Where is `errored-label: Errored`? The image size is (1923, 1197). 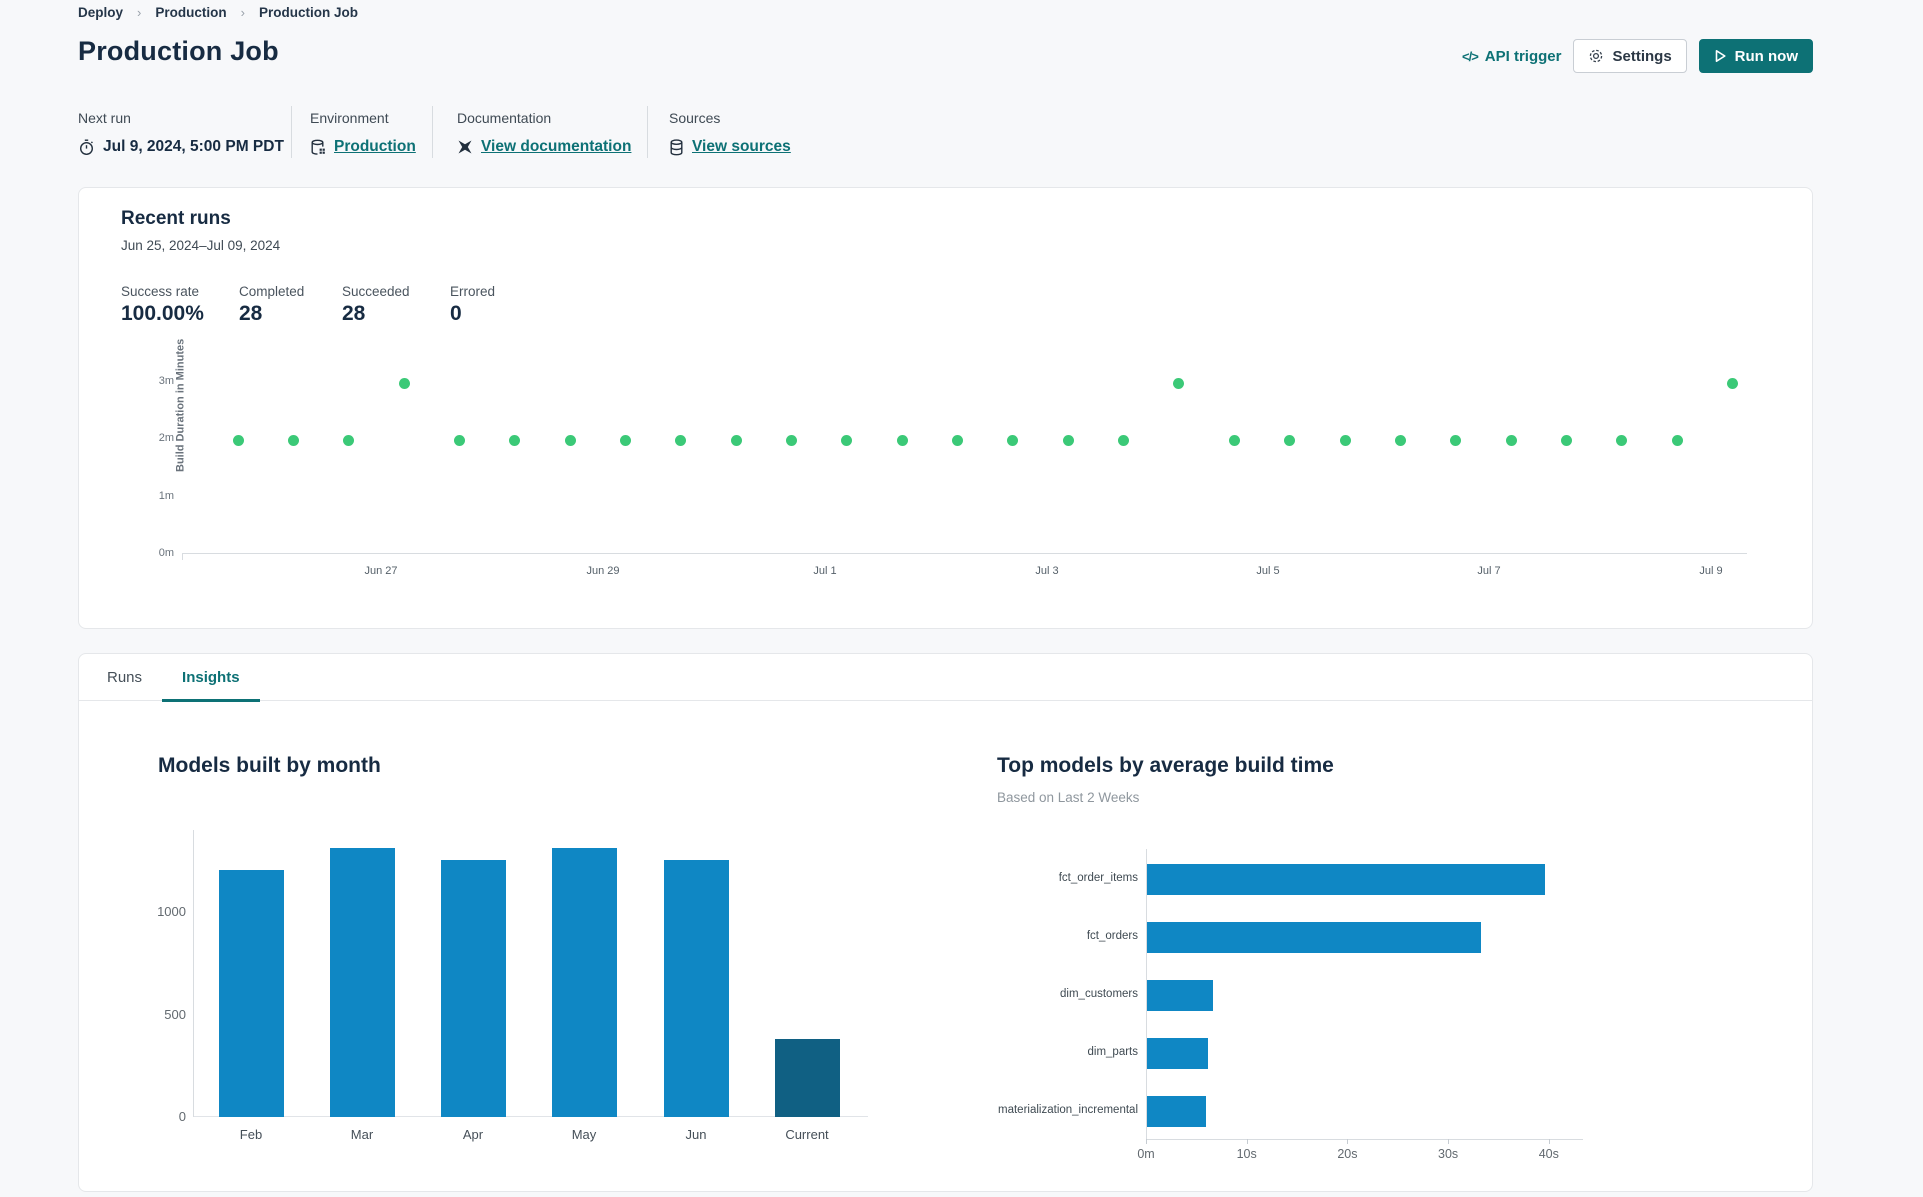
errored-label: Errored is located at coordinates (473, 291).